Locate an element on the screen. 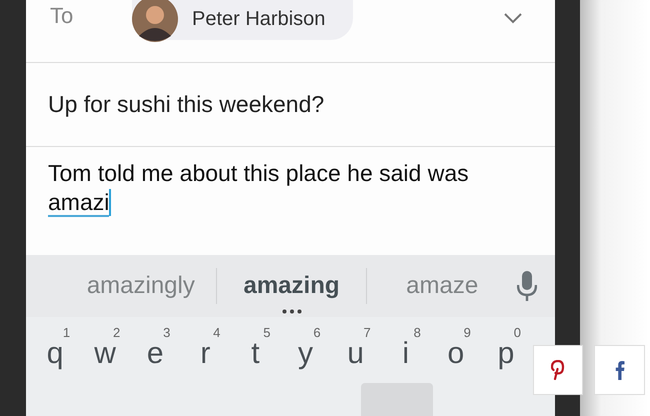  key-hint: 7 is located at coordinates (367, 332).